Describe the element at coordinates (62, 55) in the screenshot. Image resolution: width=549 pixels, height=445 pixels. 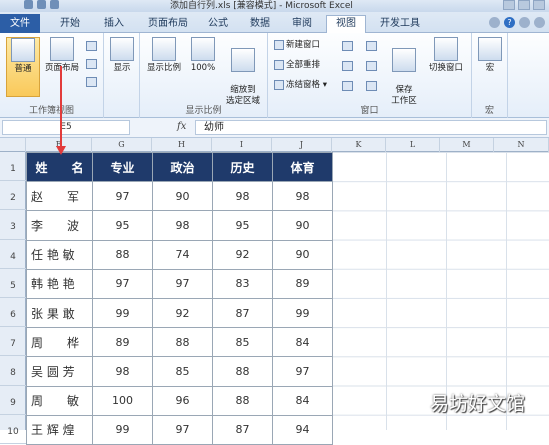
I see `page-layout-button: 页面布局` at that location.